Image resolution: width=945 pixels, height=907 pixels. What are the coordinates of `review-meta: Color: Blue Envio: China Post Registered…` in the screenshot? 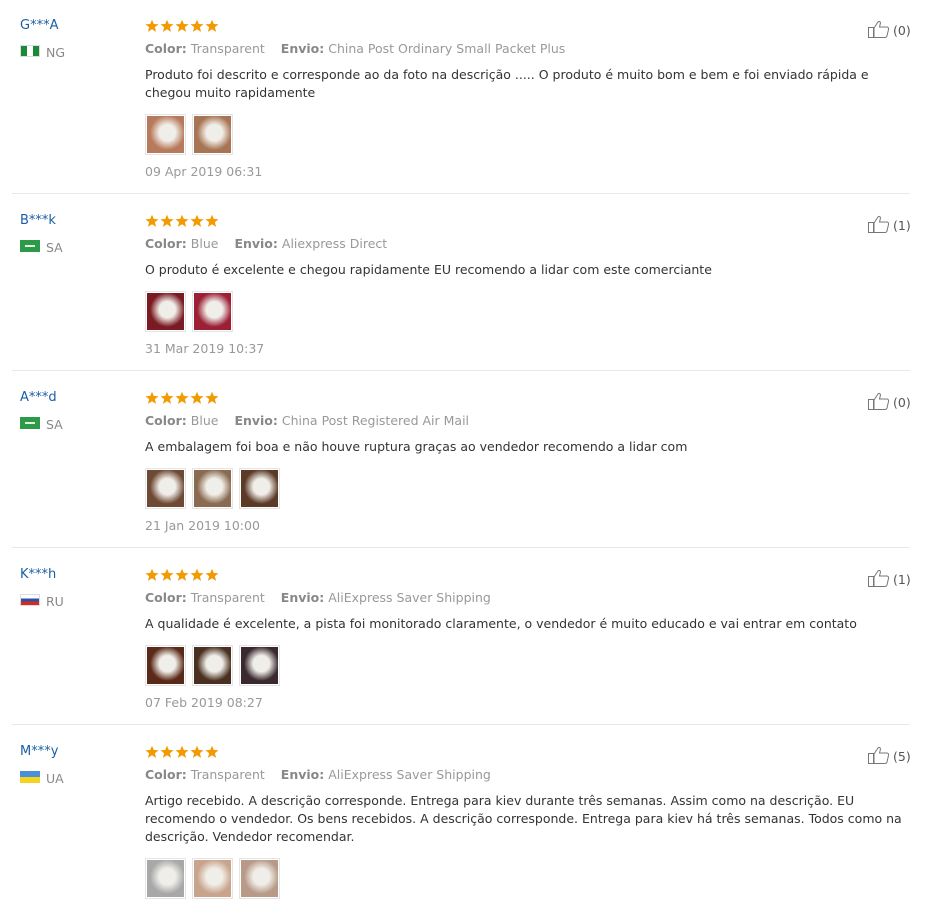 It's located at (313, 420).